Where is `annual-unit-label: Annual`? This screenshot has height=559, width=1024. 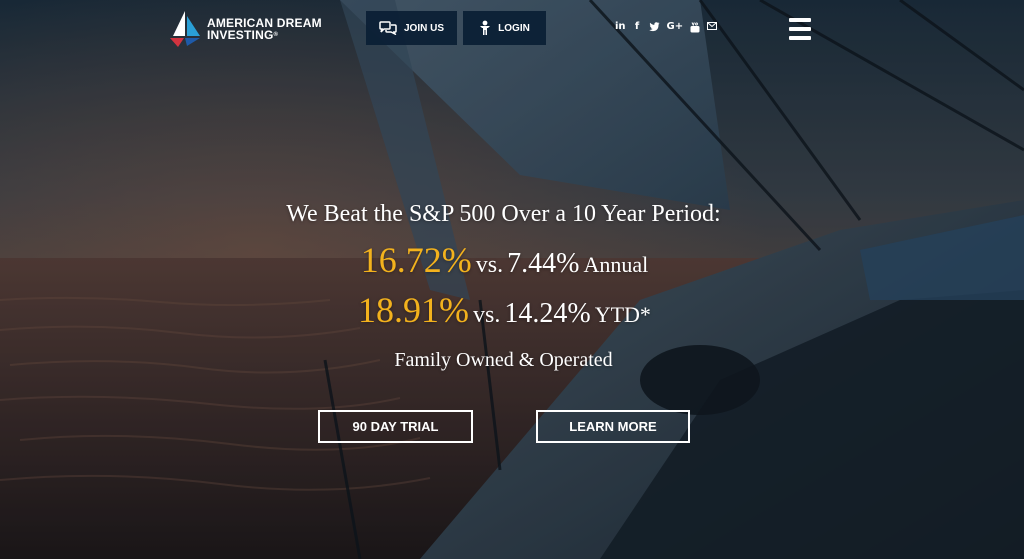
annual-unit-label: Annual is located at coordinates (616, 264).